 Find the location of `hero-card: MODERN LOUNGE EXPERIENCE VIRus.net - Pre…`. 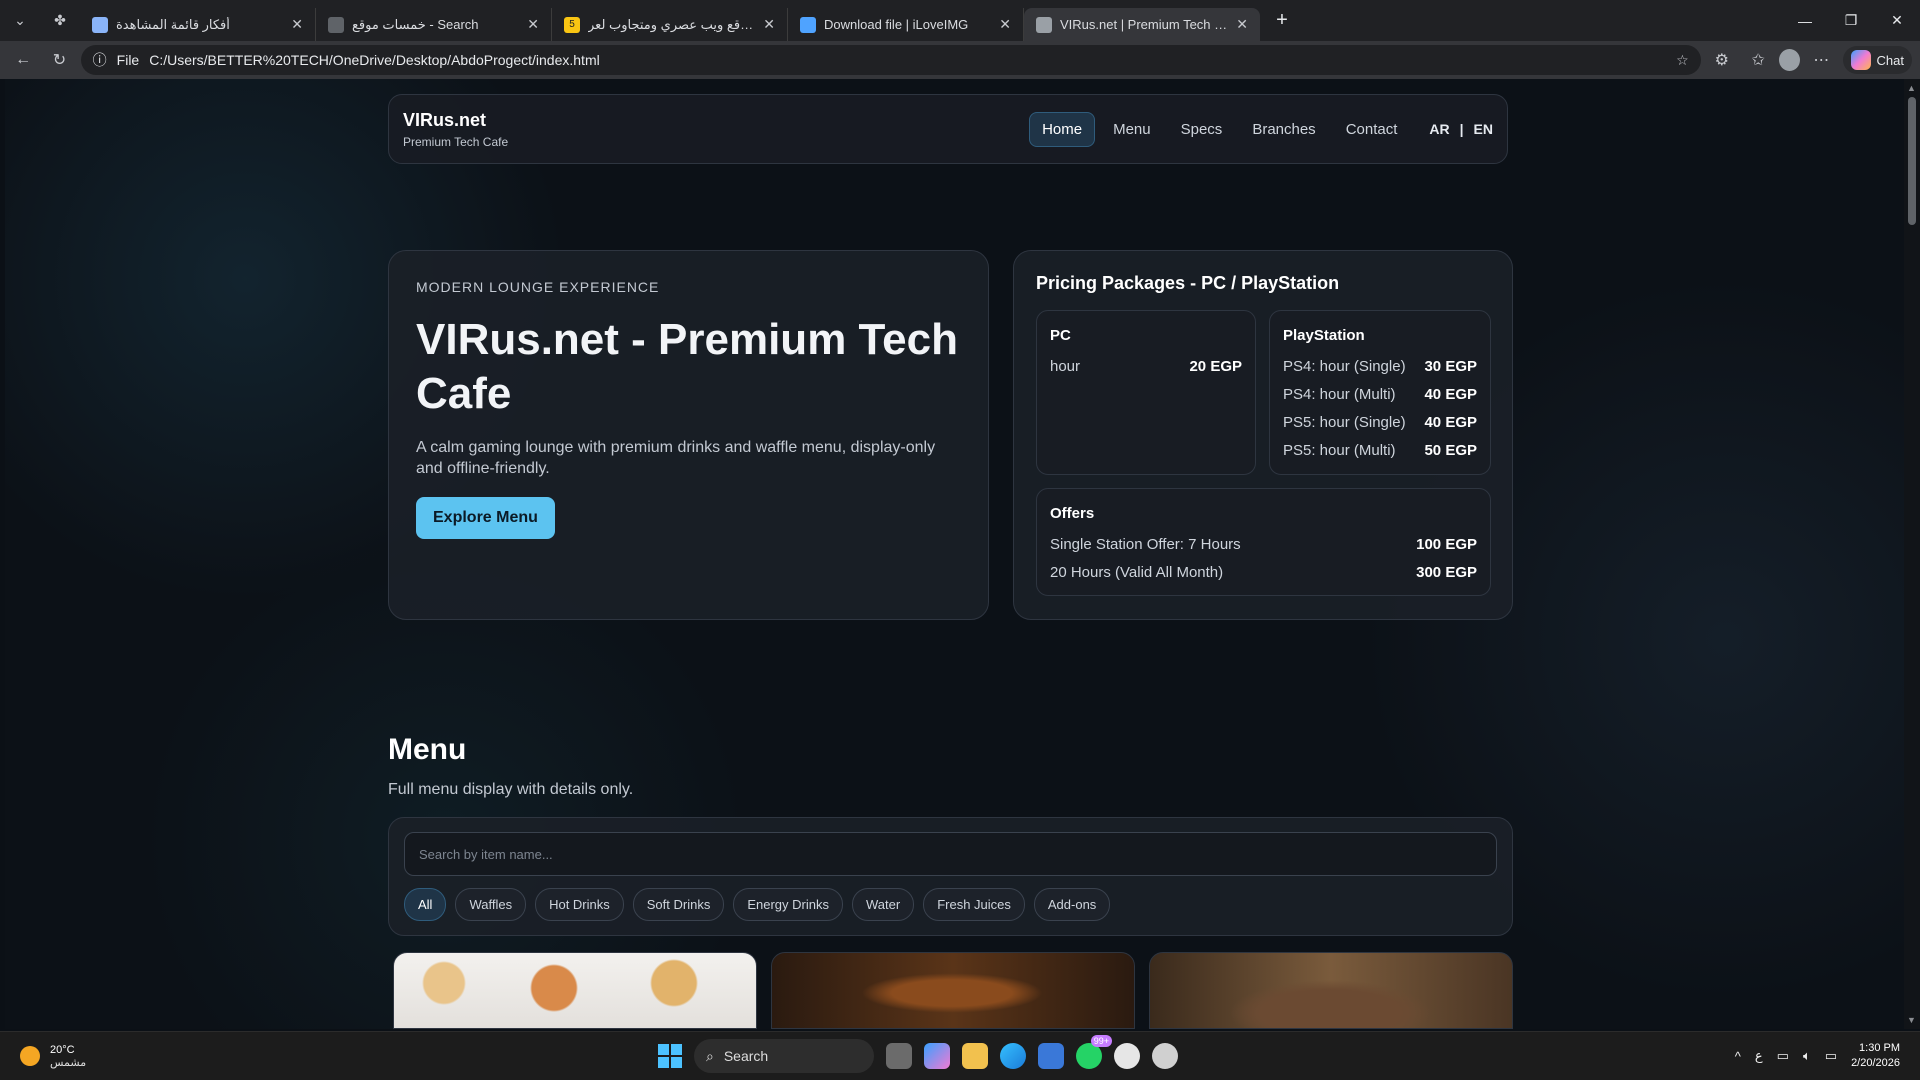

hero-card: MODERN LOUNGE EXPERIENCE VIRus.net - Pre… is located at coordinates (688, 435).